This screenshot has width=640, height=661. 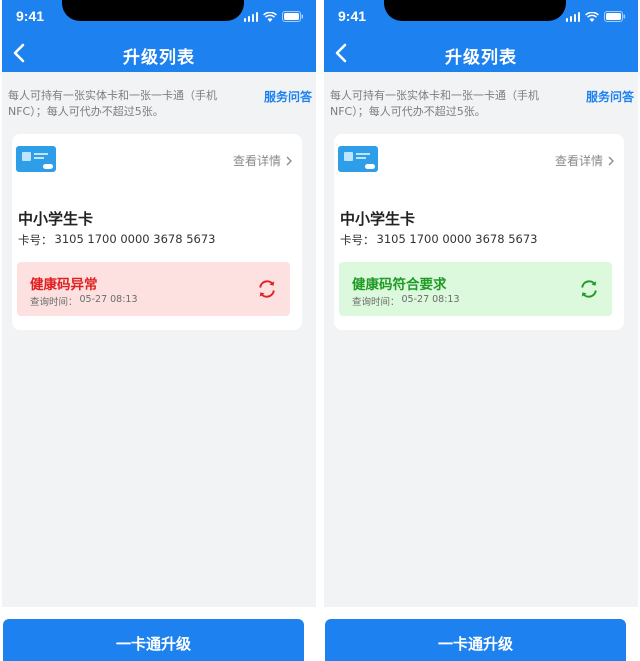 I want to click on health-code-status-panel: 健康码异常 查询时间： 05-27 08:13, so click(x=153, y=289).